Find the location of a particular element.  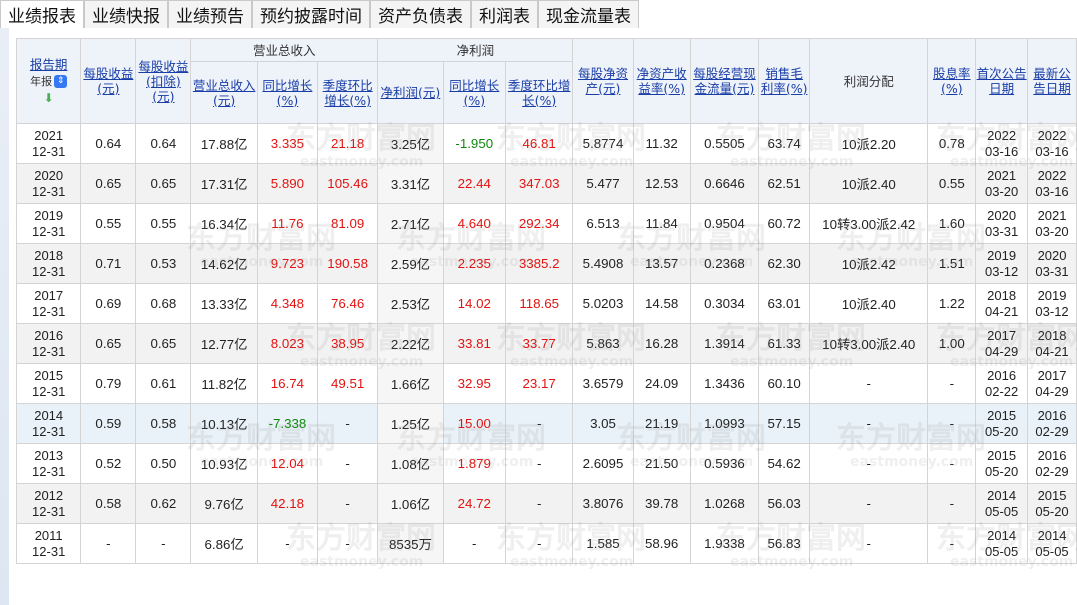

sort-dividend-yield: 股息率(%) is located at coordinates (952, 81).